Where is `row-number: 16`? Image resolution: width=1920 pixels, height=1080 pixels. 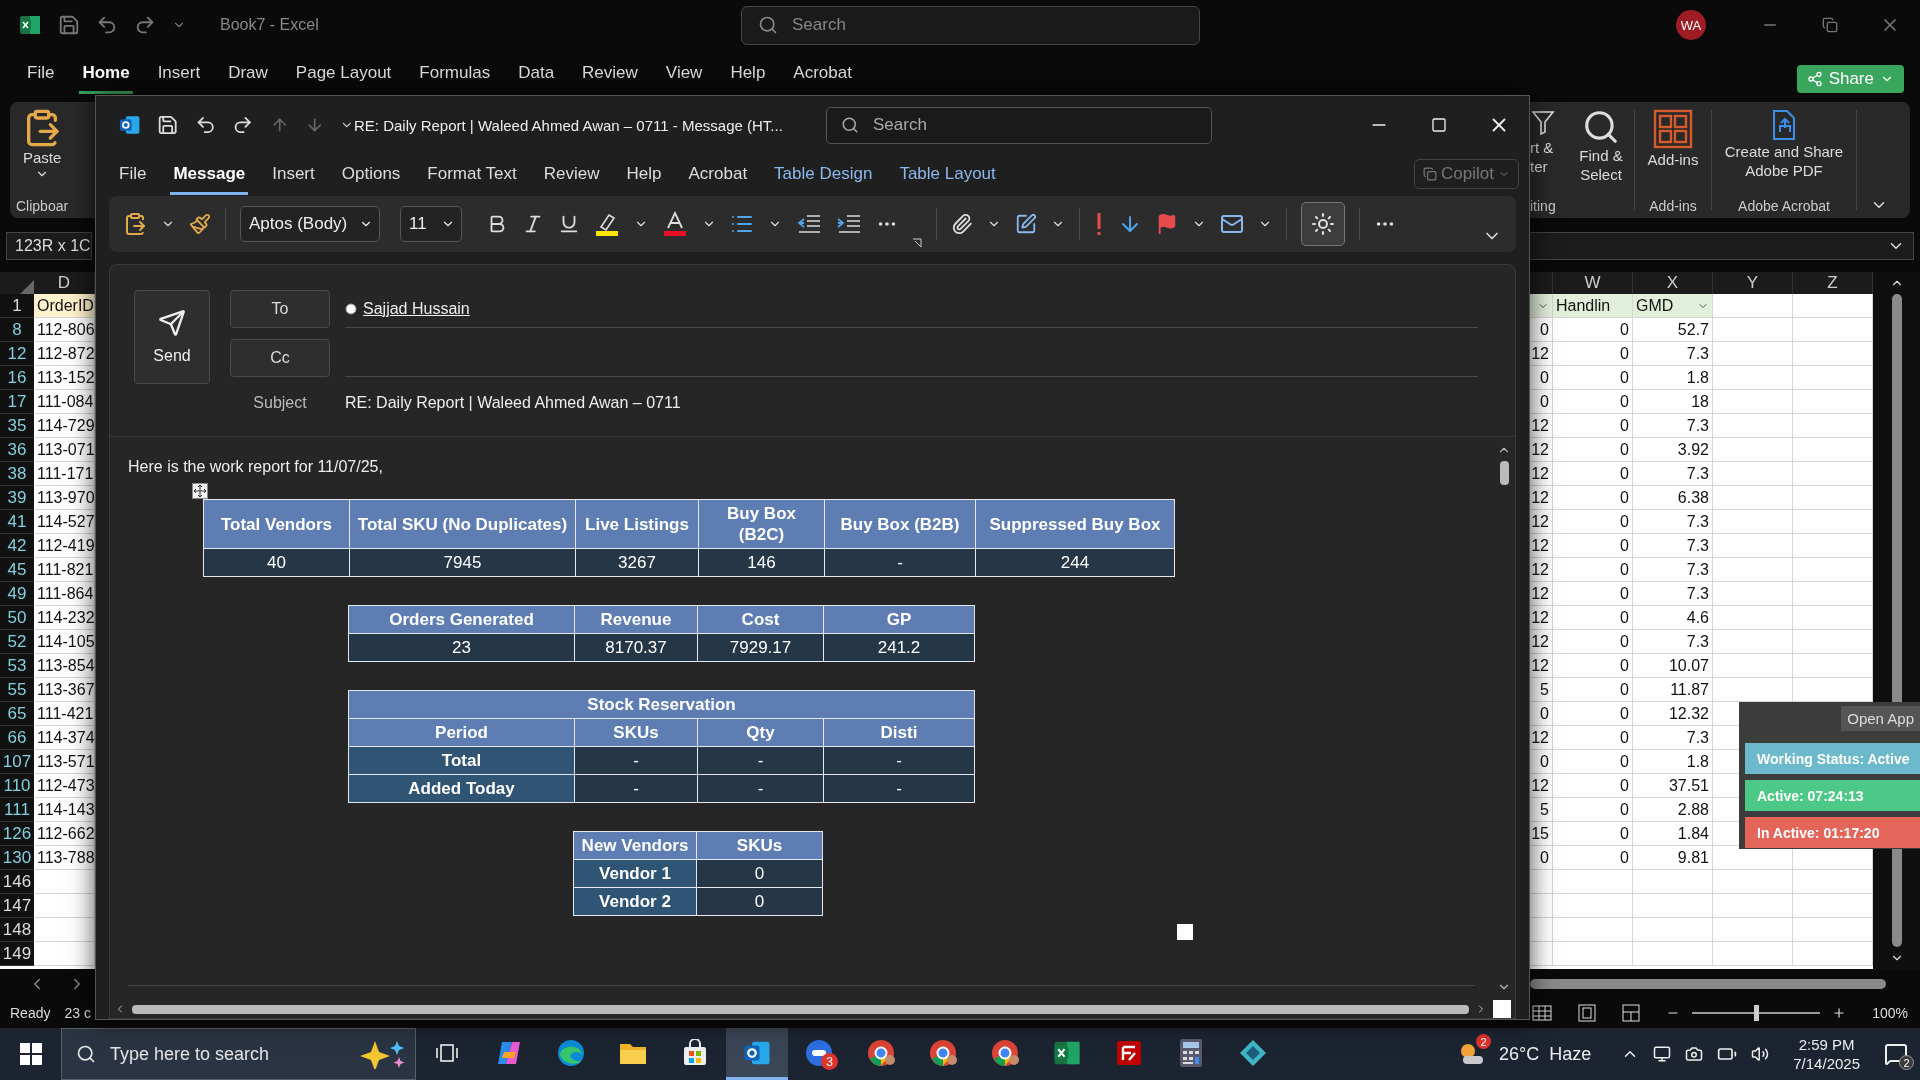
row-number: 16 is located at coordinates (17, 378).